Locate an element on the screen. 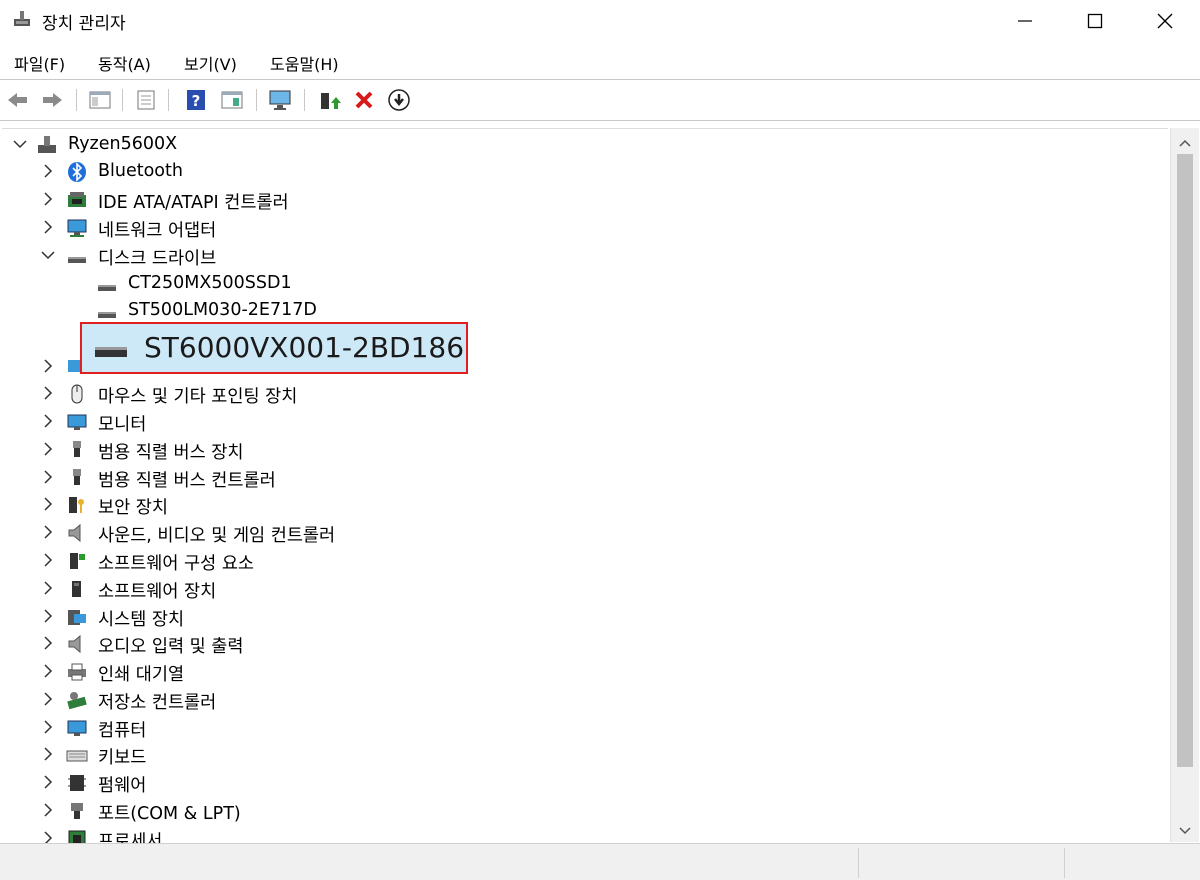 This screenshot has height=880, width=1200. disk-drive-item: ST500LM030-2E717D is located at coordinates (585, 310).